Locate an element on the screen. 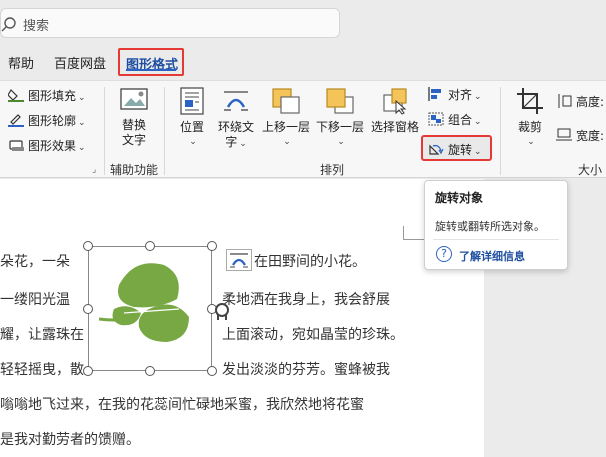 Image resolution: width=606 pixels, height=457 pixels. rotate-tooltip: 旋转对象 旋转或翻转所选对象。 ? 了解详细信息 is located at coordinates (496, 225).